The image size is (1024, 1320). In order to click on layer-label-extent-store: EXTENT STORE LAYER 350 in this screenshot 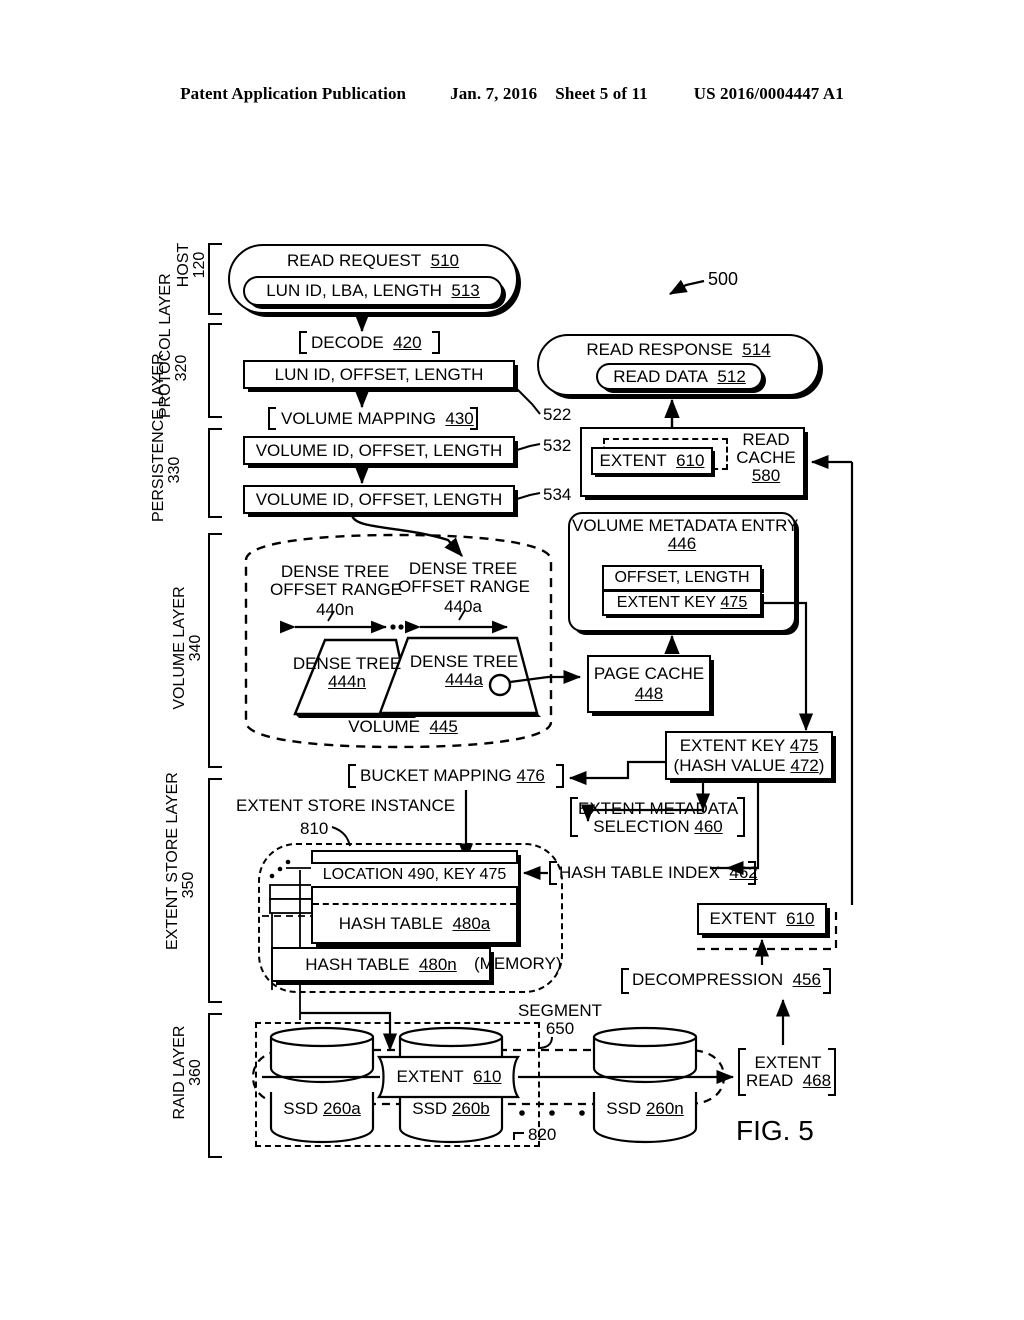, I will do `click(181, 861)`.